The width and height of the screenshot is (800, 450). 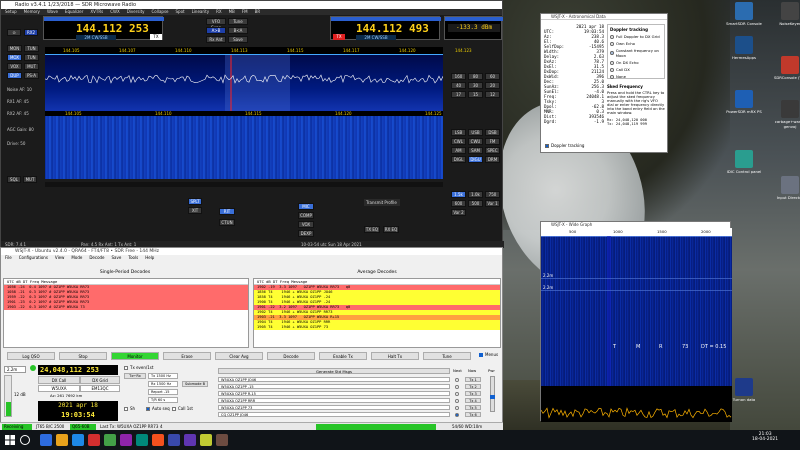 What do you see at coordinates (475, 194) in the screenshot?
I see `filter-btn-1: 1.0k` at bounding box center [475, 194].